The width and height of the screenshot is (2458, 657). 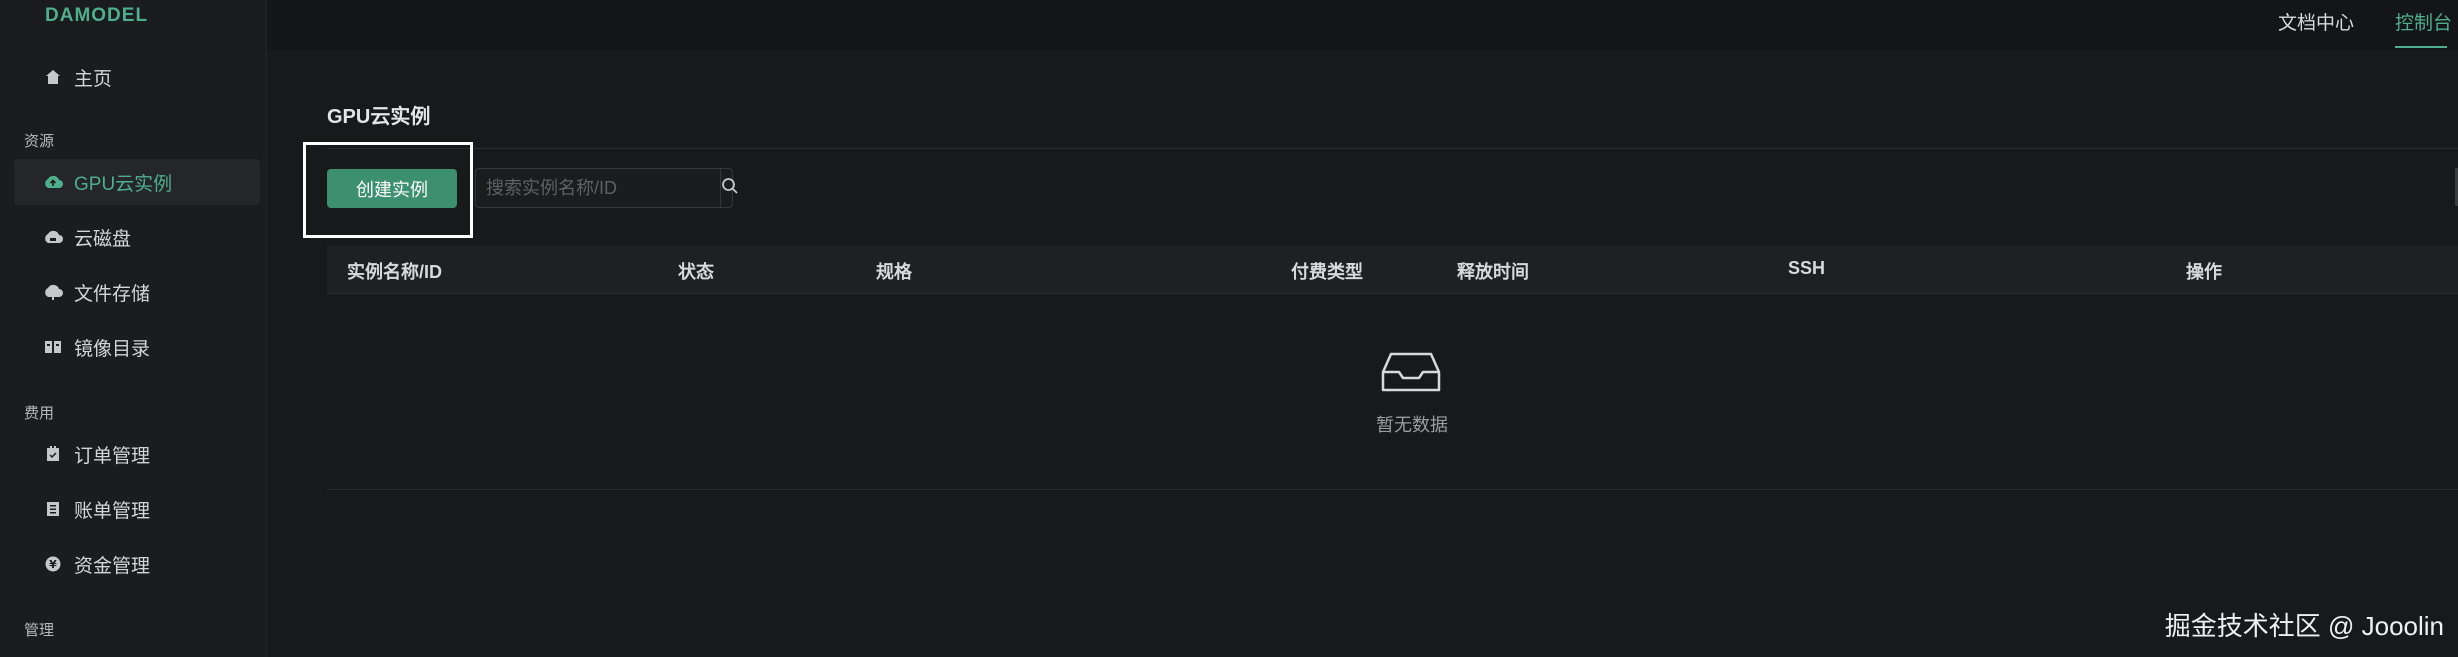 I want to click on column-header-release-time: 释放时间, so click(x=1493, y=272).